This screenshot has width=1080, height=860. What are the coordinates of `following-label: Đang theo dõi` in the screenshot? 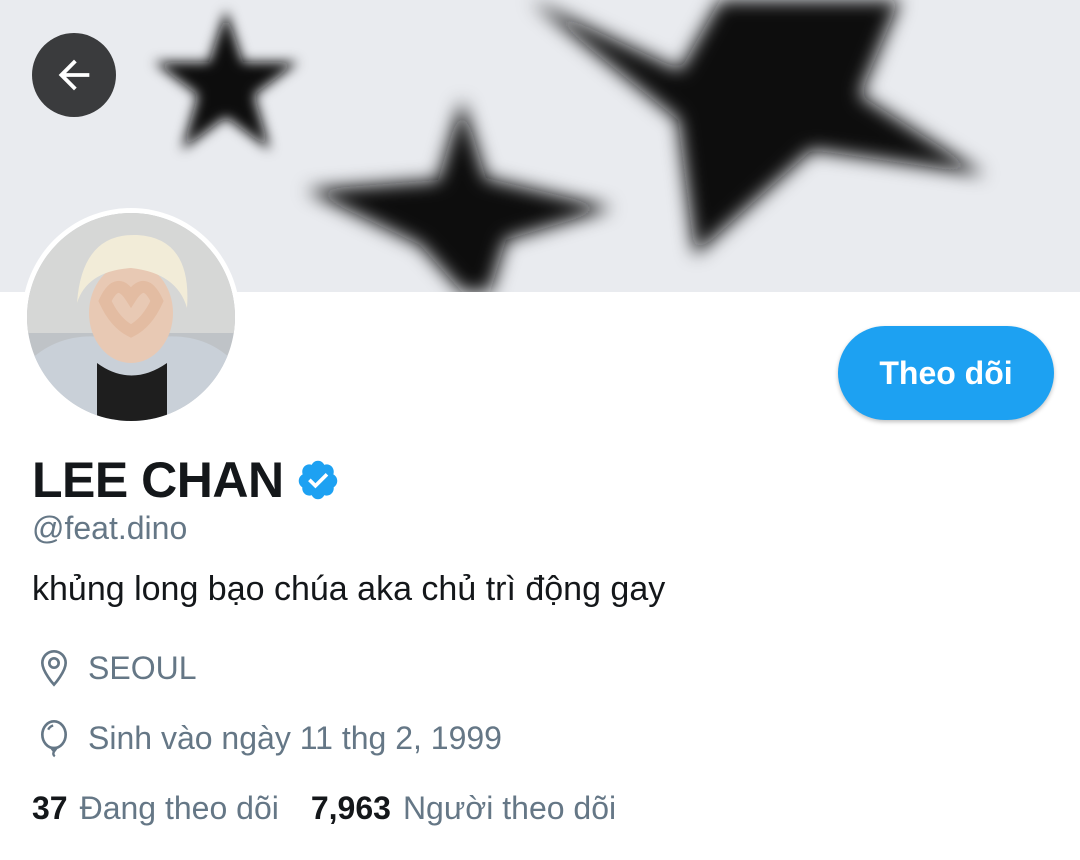 It's located at (179, 808).